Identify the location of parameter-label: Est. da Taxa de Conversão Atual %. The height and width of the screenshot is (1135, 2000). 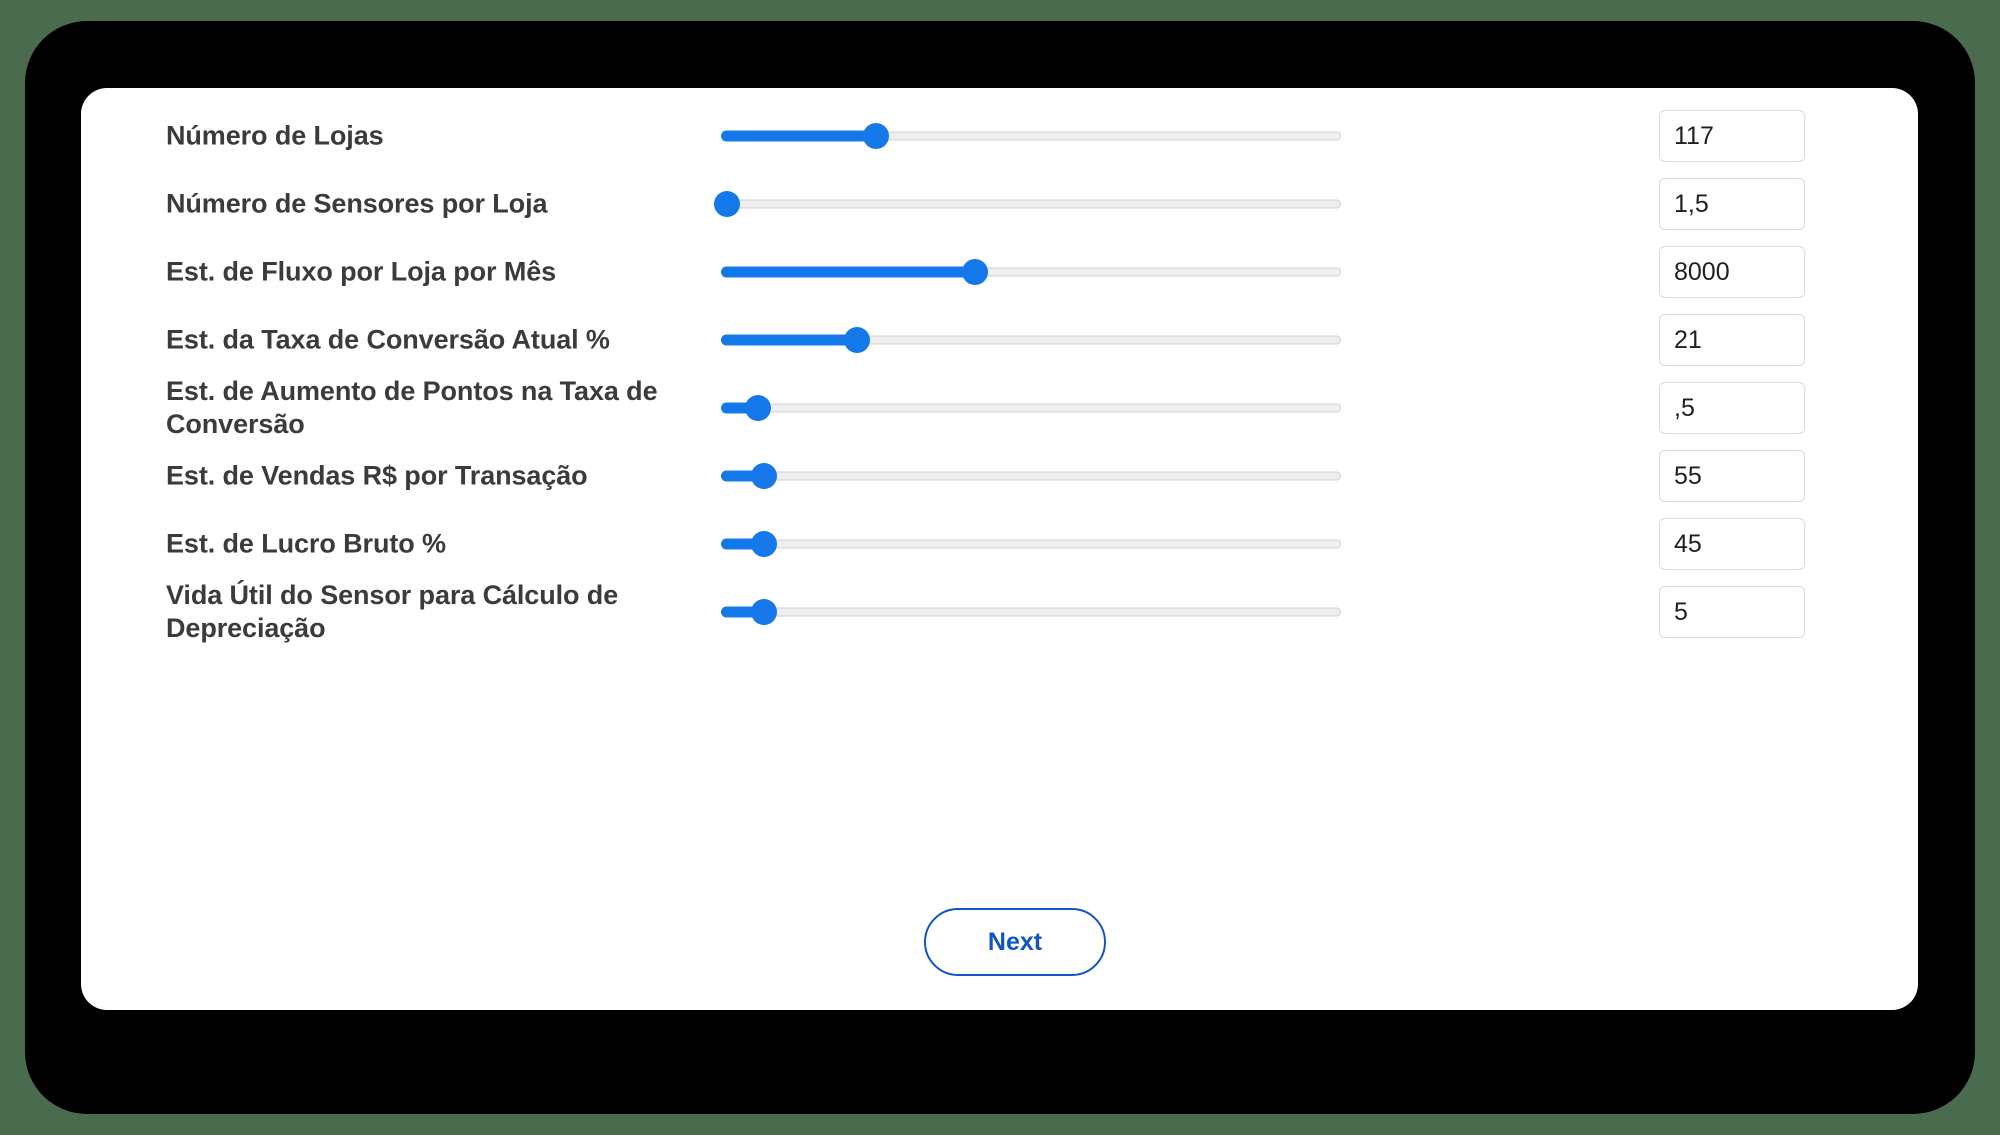
(388, 339).